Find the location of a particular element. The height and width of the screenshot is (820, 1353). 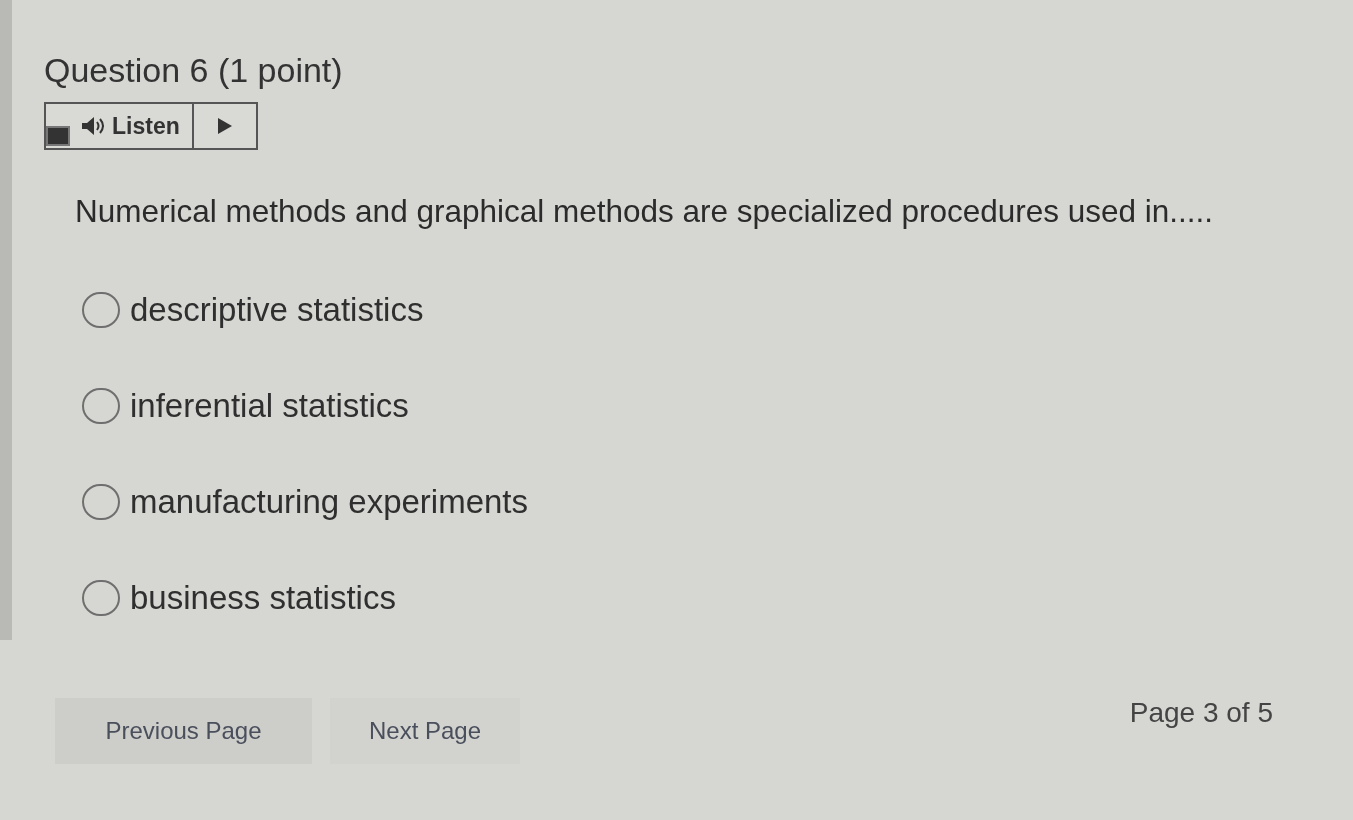

option-label: business statistics is located at coordinates (263, 598).